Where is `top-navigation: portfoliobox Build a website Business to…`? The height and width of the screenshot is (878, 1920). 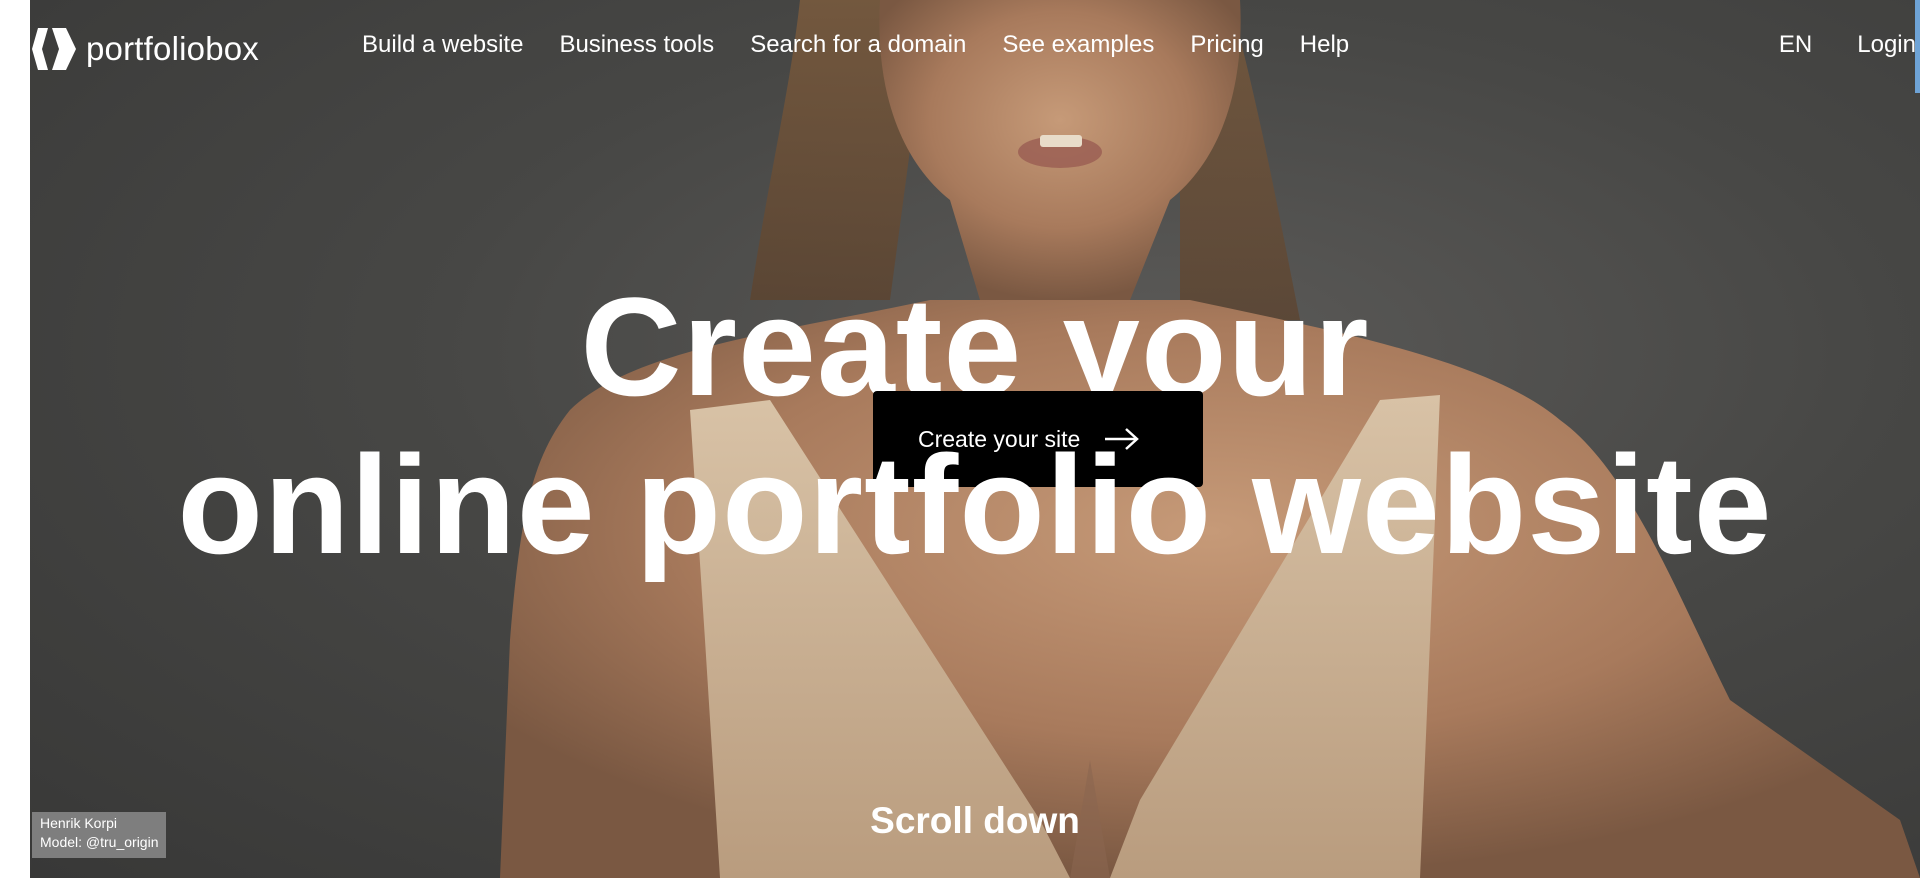 top-navigation: portfoliobox Build a website Business to… is located at coordinates (975, 48).